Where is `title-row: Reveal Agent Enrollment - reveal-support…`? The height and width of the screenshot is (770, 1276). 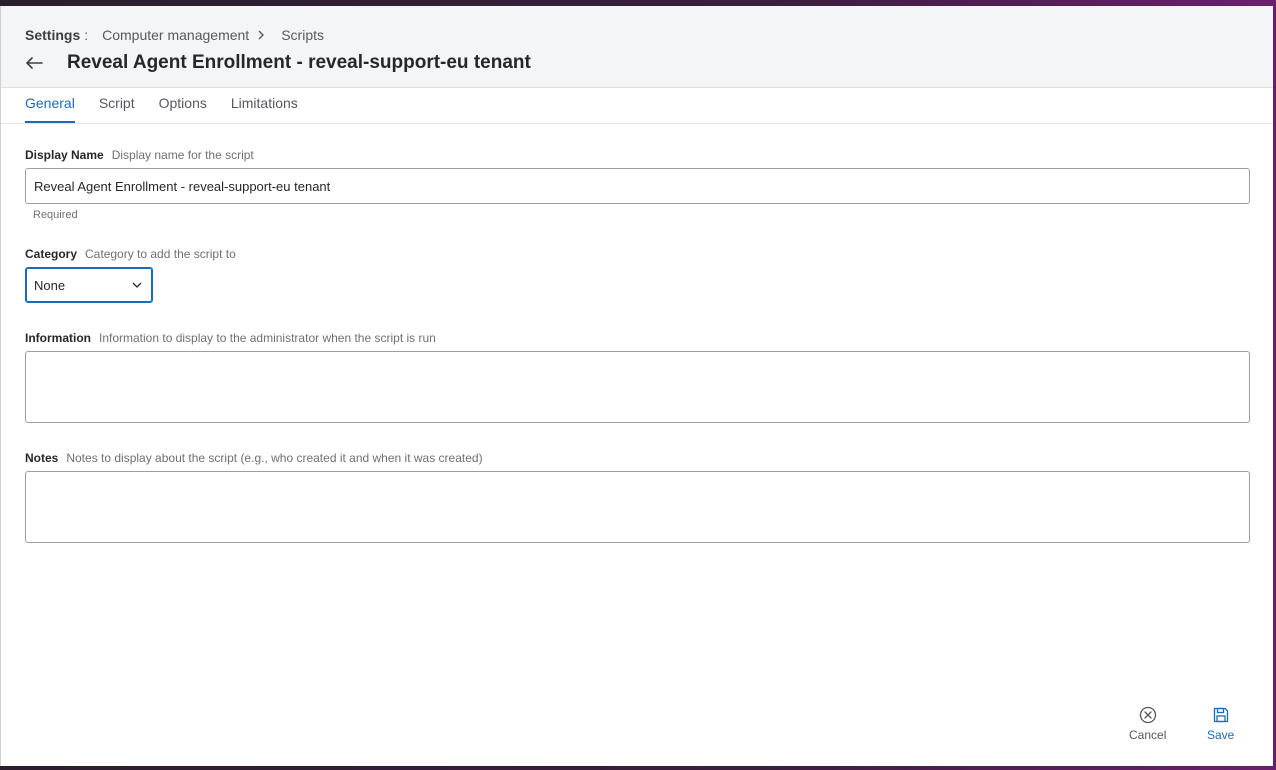
title-row: Reveal Agent Enrollment - reveal-support… is located at coordinates (278, 63).